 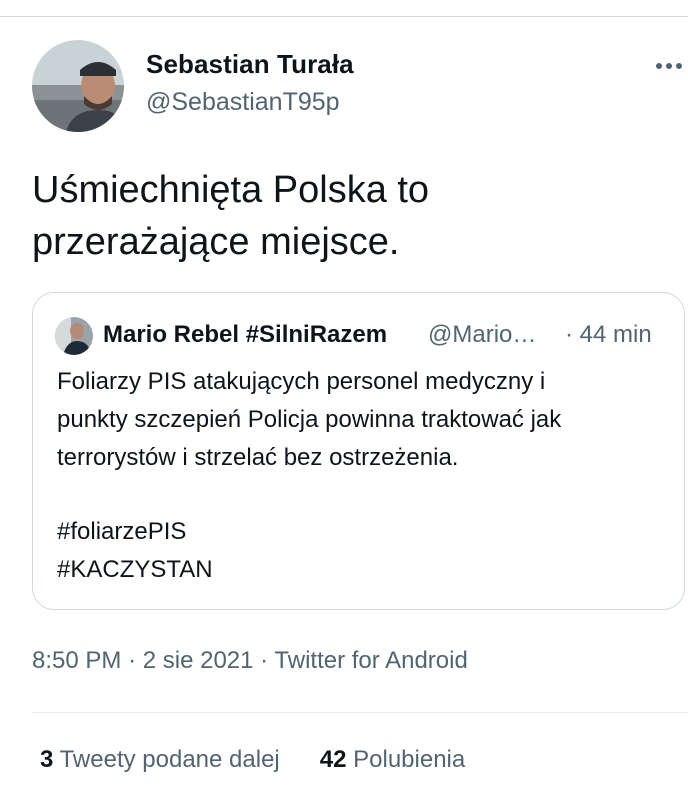 I want to click on quote-author-avatar, so click(x=74, y=336).